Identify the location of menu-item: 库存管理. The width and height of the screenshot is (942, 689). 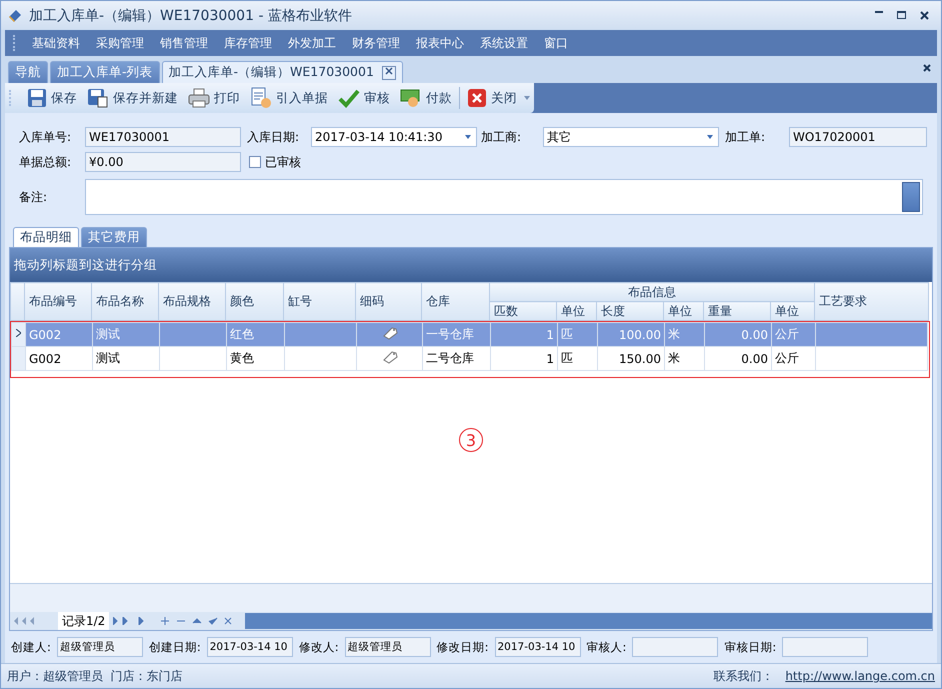
(248, 43).